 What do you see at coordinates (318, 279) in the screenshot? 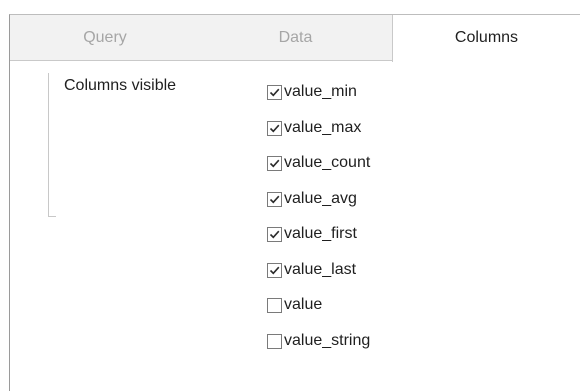
I see `column-option-value-last: value_last` at bounding box center [318, 279].